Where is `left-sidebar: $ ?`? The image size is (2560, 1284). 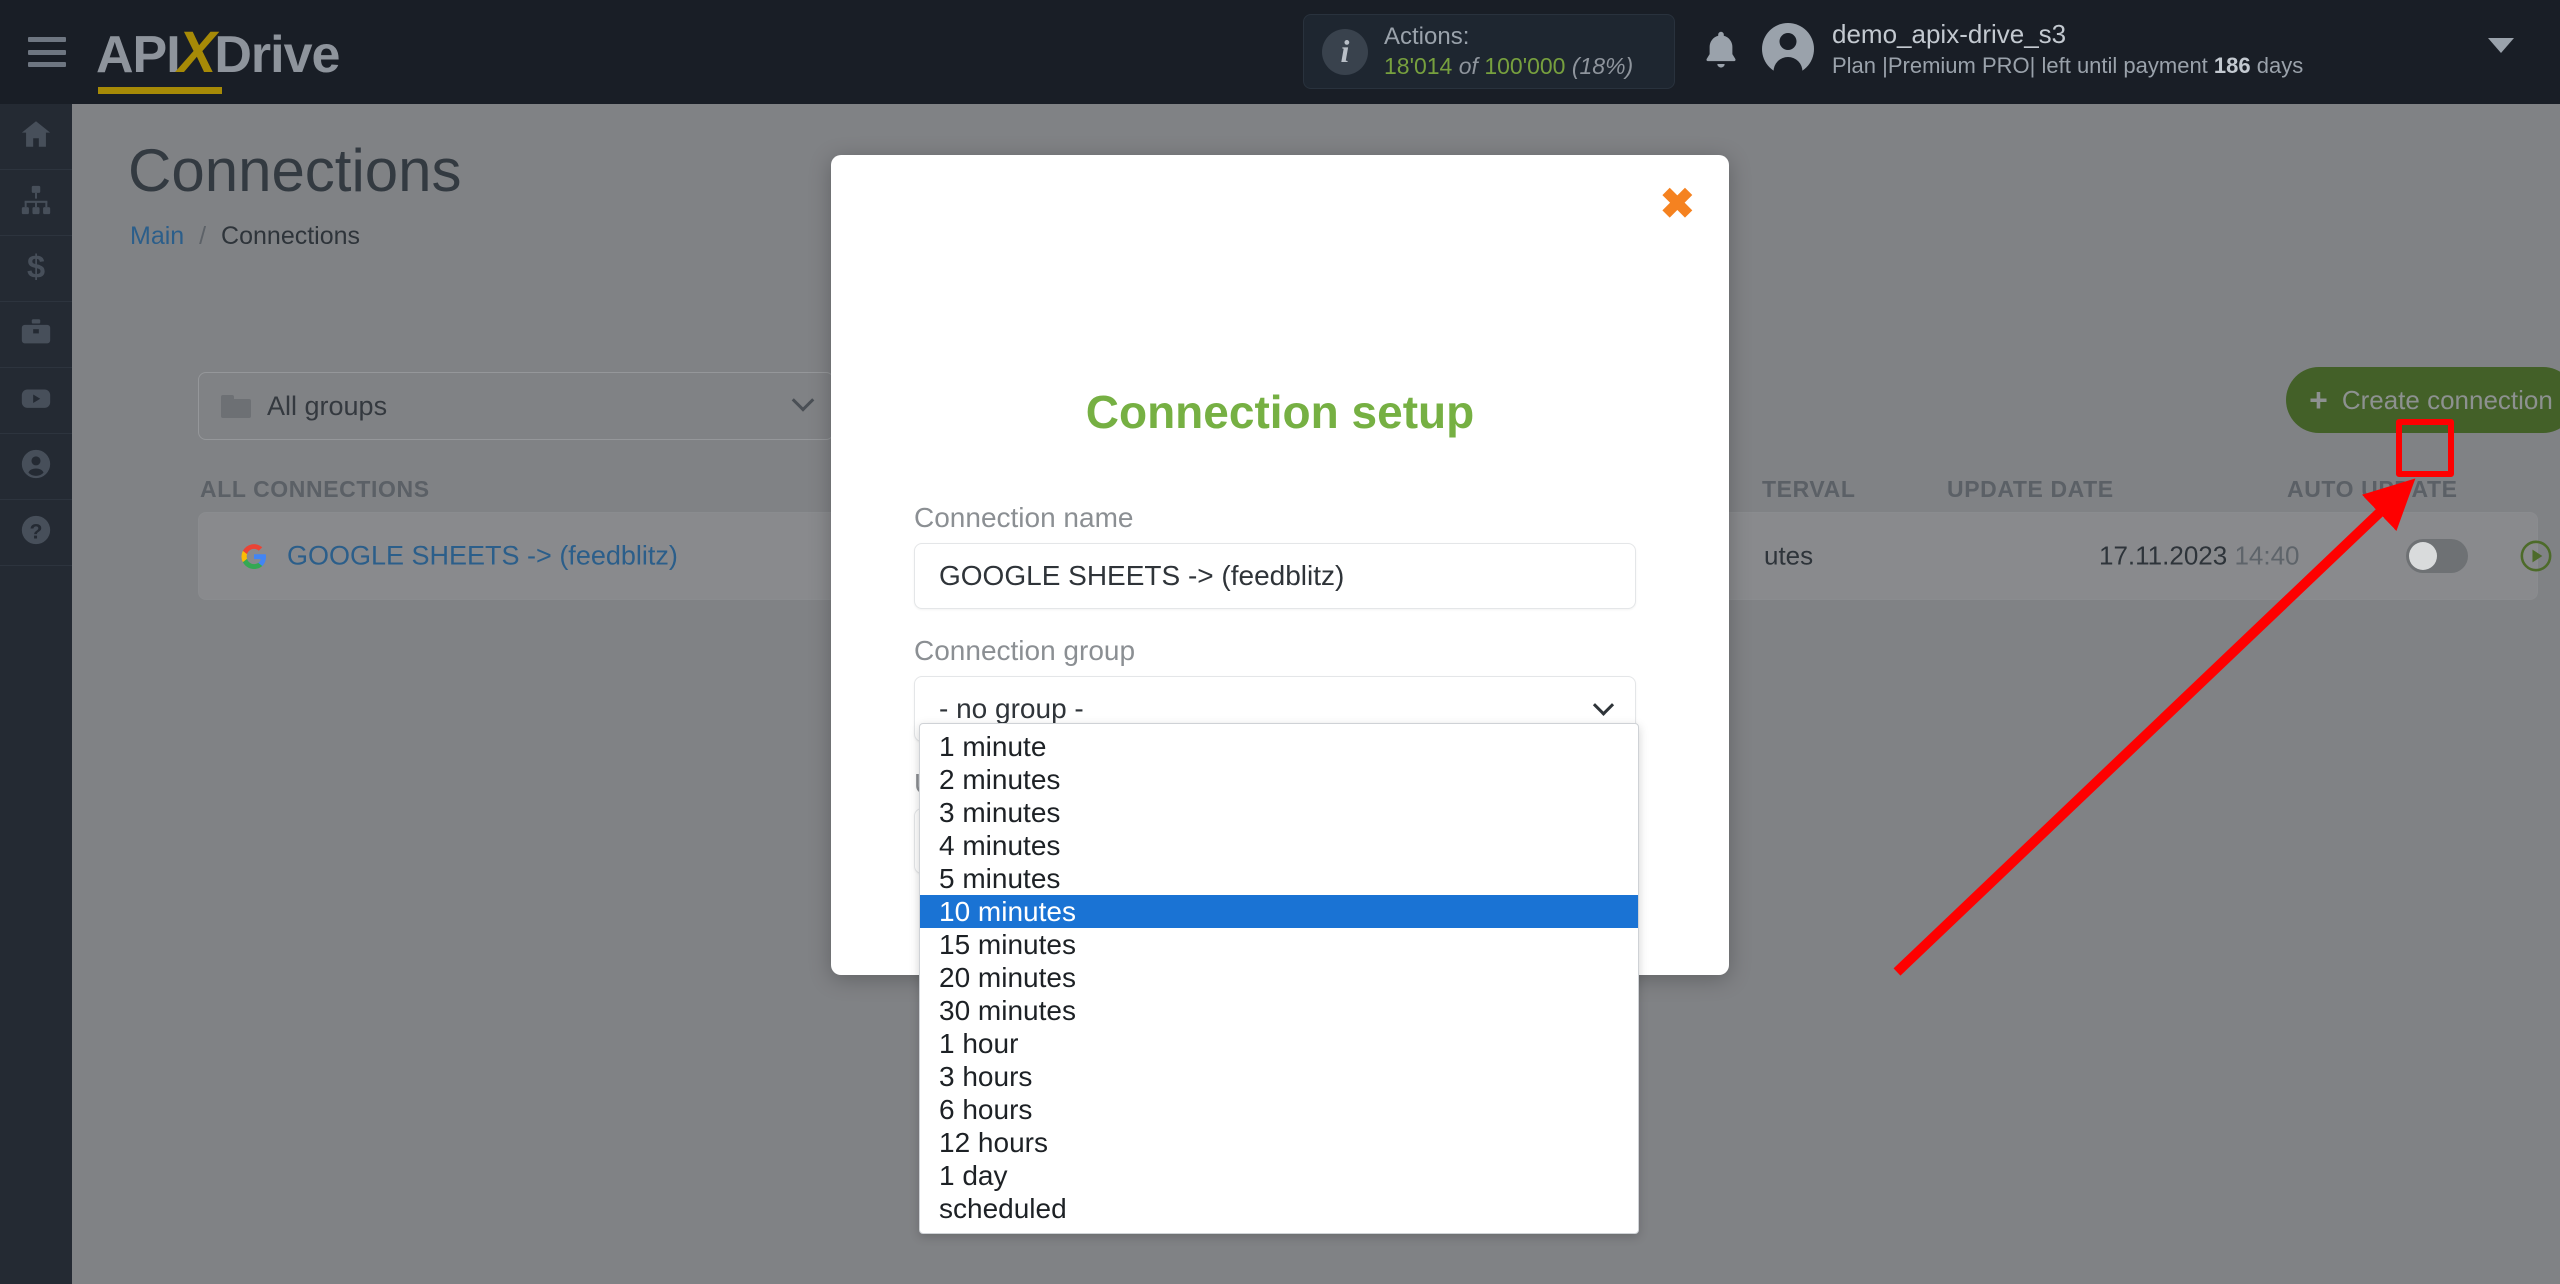 left-sidebar: $ ? is located at coordinates (36, 694).